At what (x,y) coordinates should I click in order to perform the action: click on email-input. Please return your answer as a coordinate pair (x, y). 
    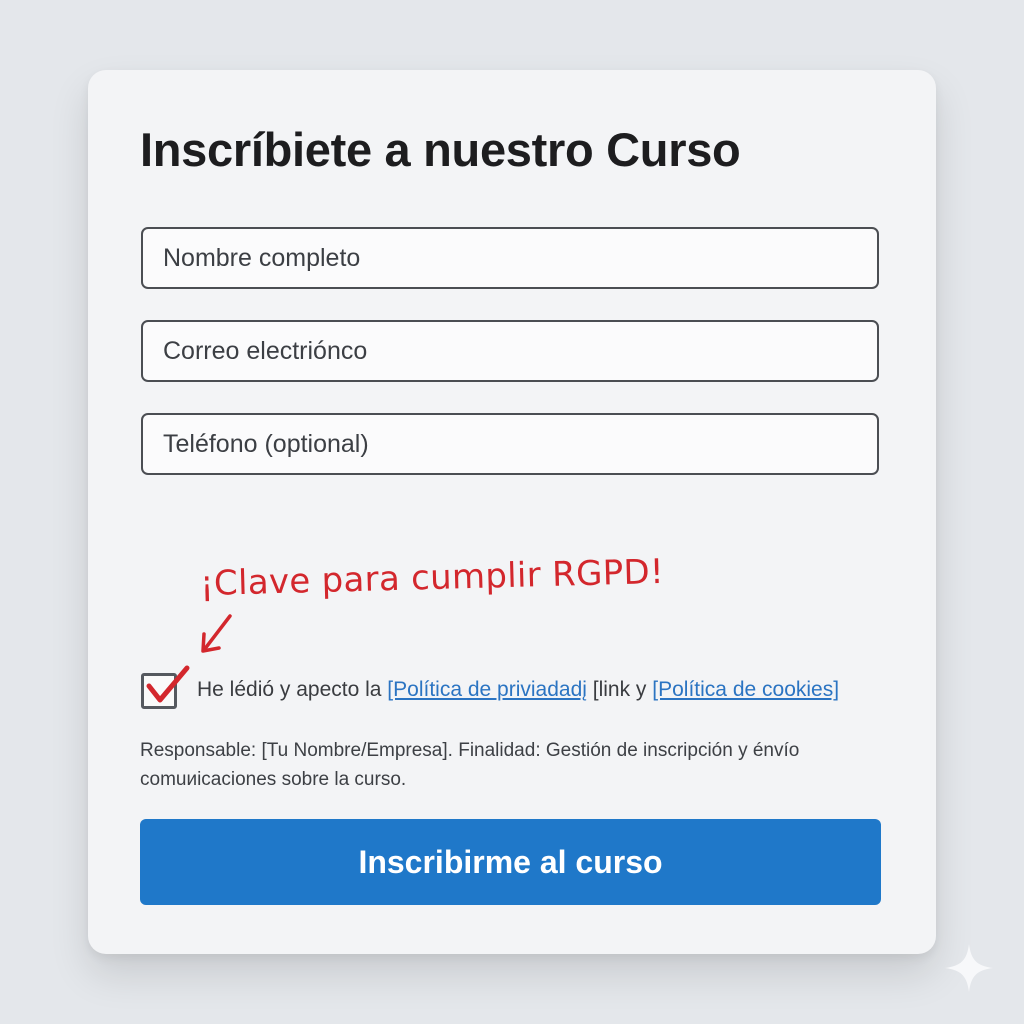
    Looking at the image, I should click on (510, 351).